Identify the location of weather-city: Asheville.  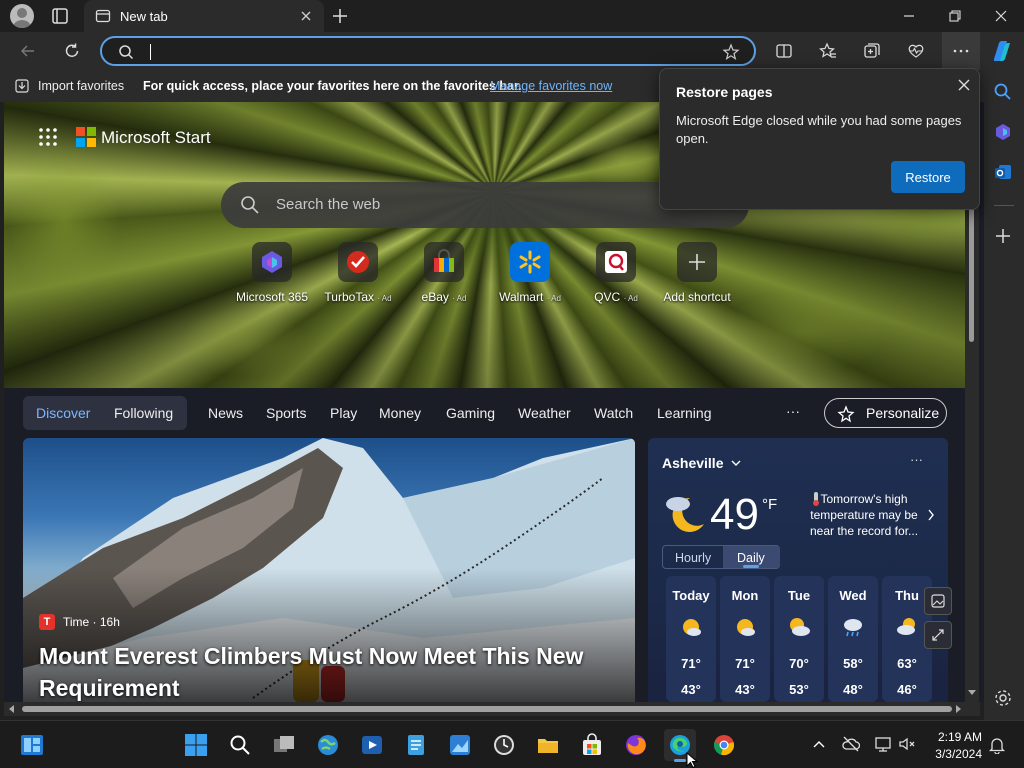
(692, 463).